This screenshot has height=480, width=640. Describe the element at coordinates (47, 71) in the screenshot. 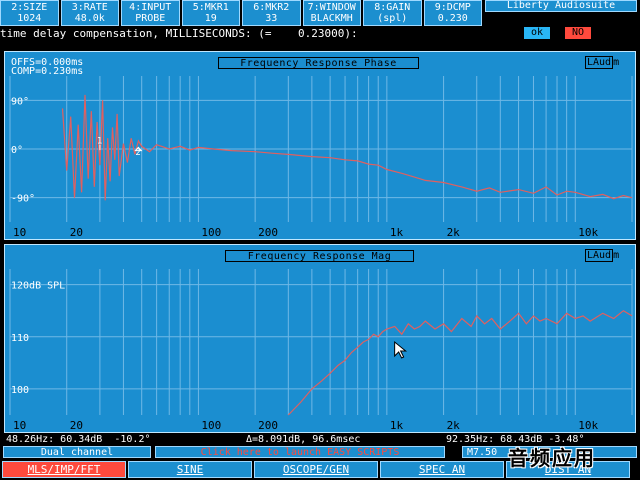

I see `compensation-readout: COMP=0.230ms` at that location.